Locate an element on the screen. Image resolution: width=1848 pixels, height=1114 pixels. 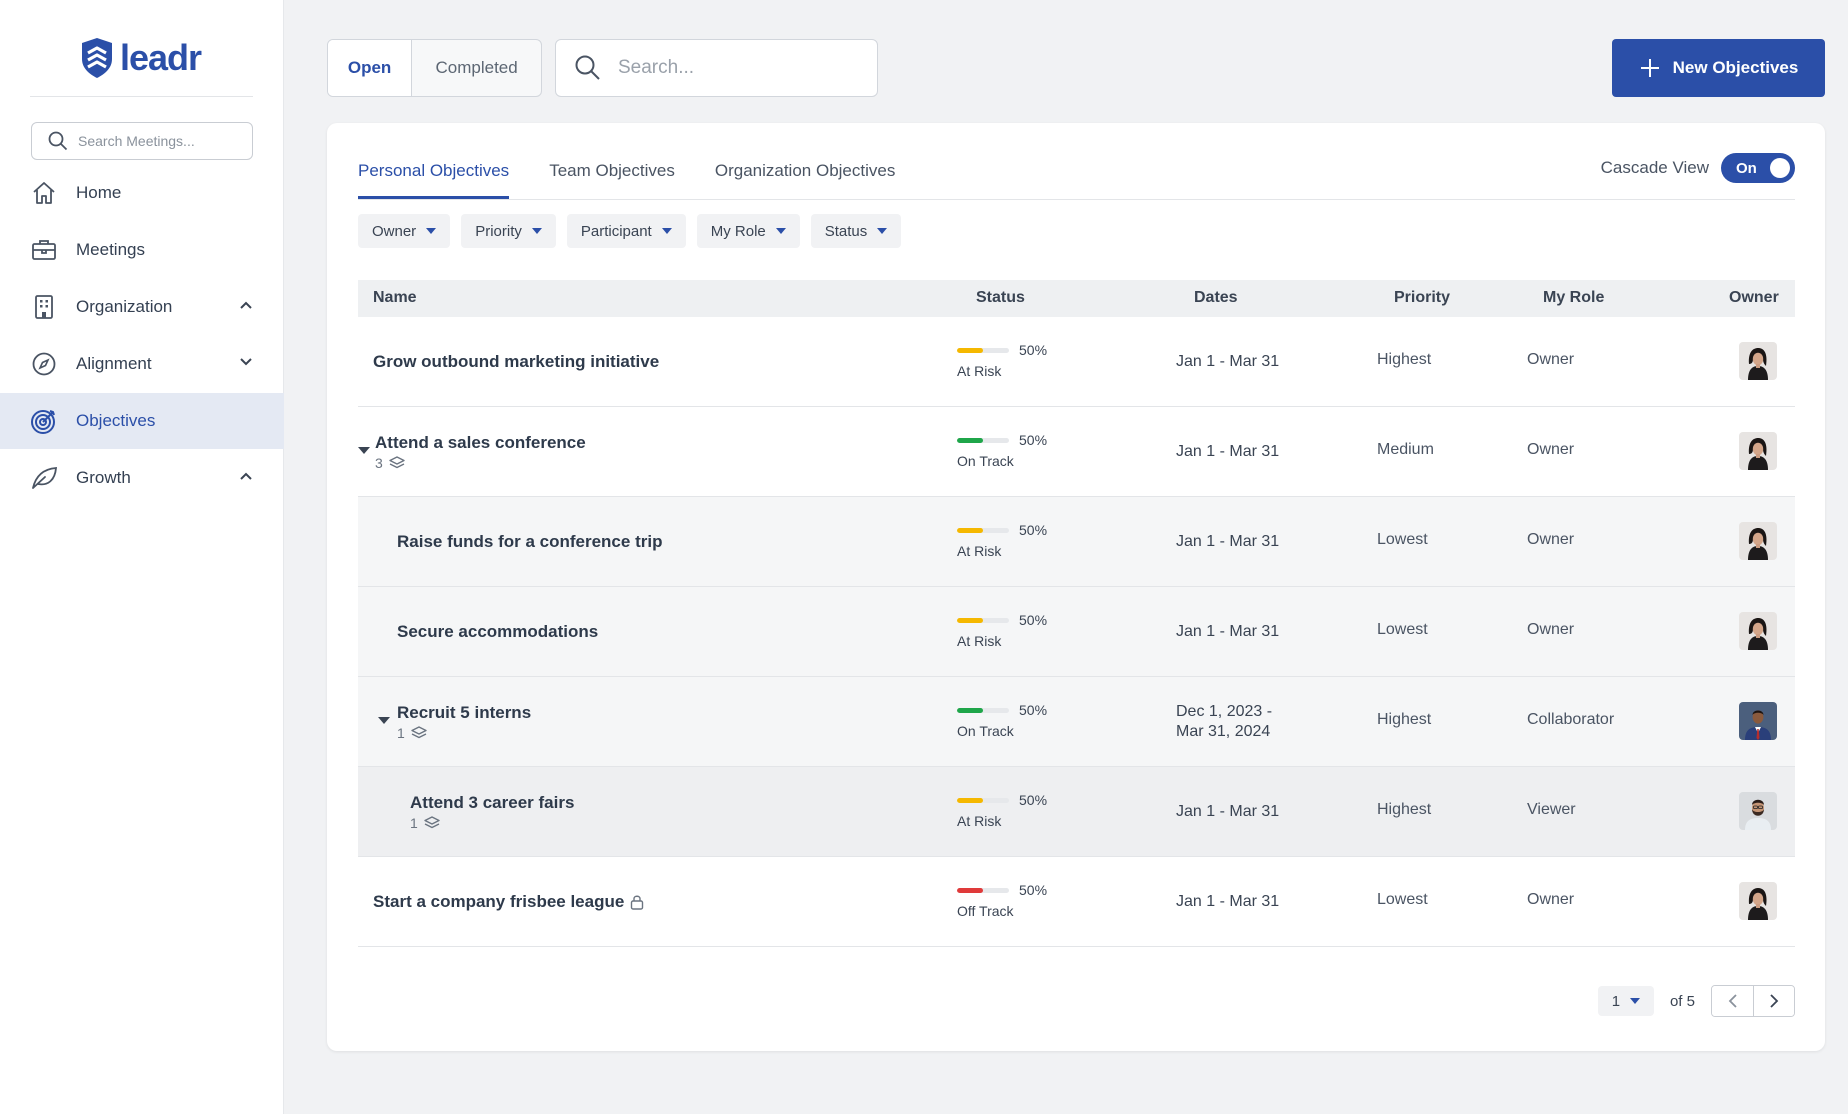
dates-cell: Jan 1 - Mar 31 is located at coordinates (1227, 362).